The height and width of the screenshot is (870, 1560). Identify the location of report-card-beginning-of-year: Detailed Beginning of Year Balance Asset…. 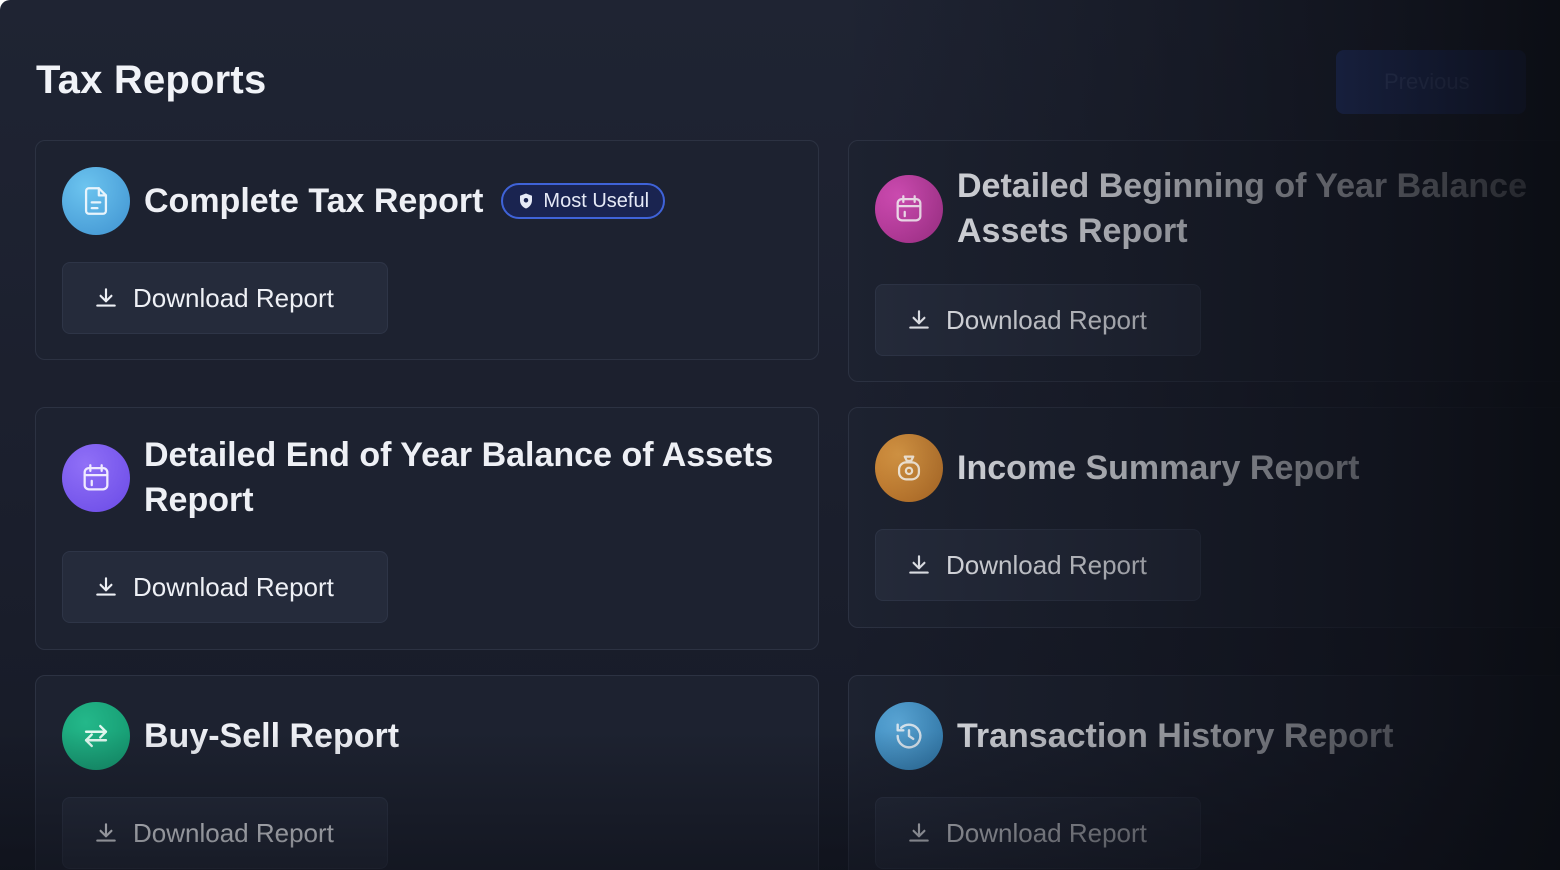
(1204, 261).